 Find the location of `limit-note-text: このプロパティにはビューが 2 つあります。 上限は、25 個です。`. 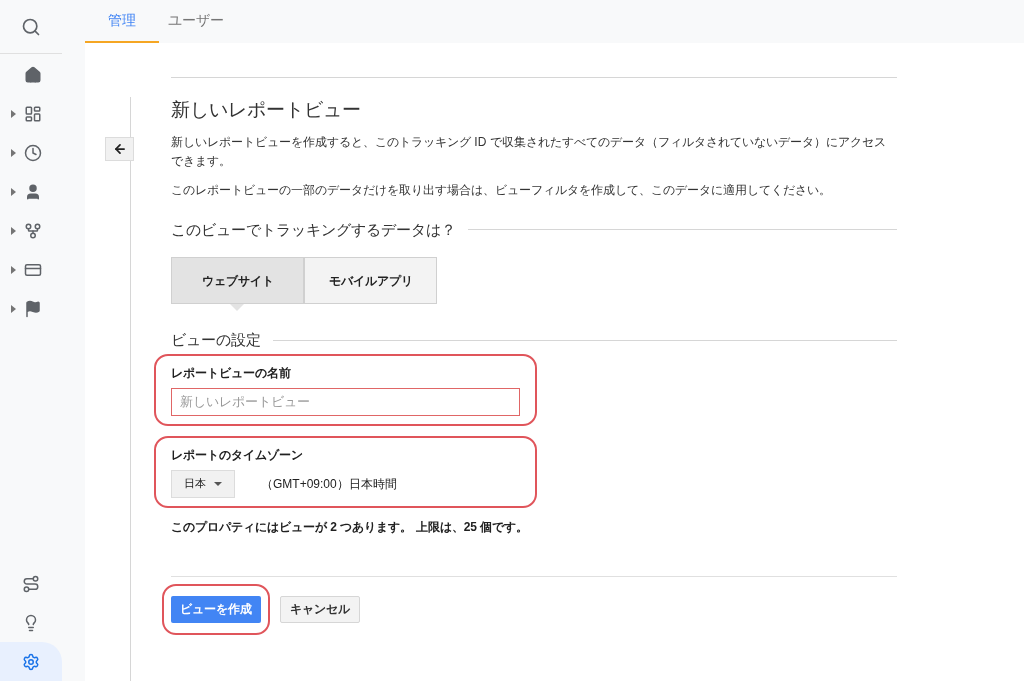

limit-note-text: このプロパティにはビューが 2 つあります。 上限は、25 個です。 is located at coordinates (350, 527).